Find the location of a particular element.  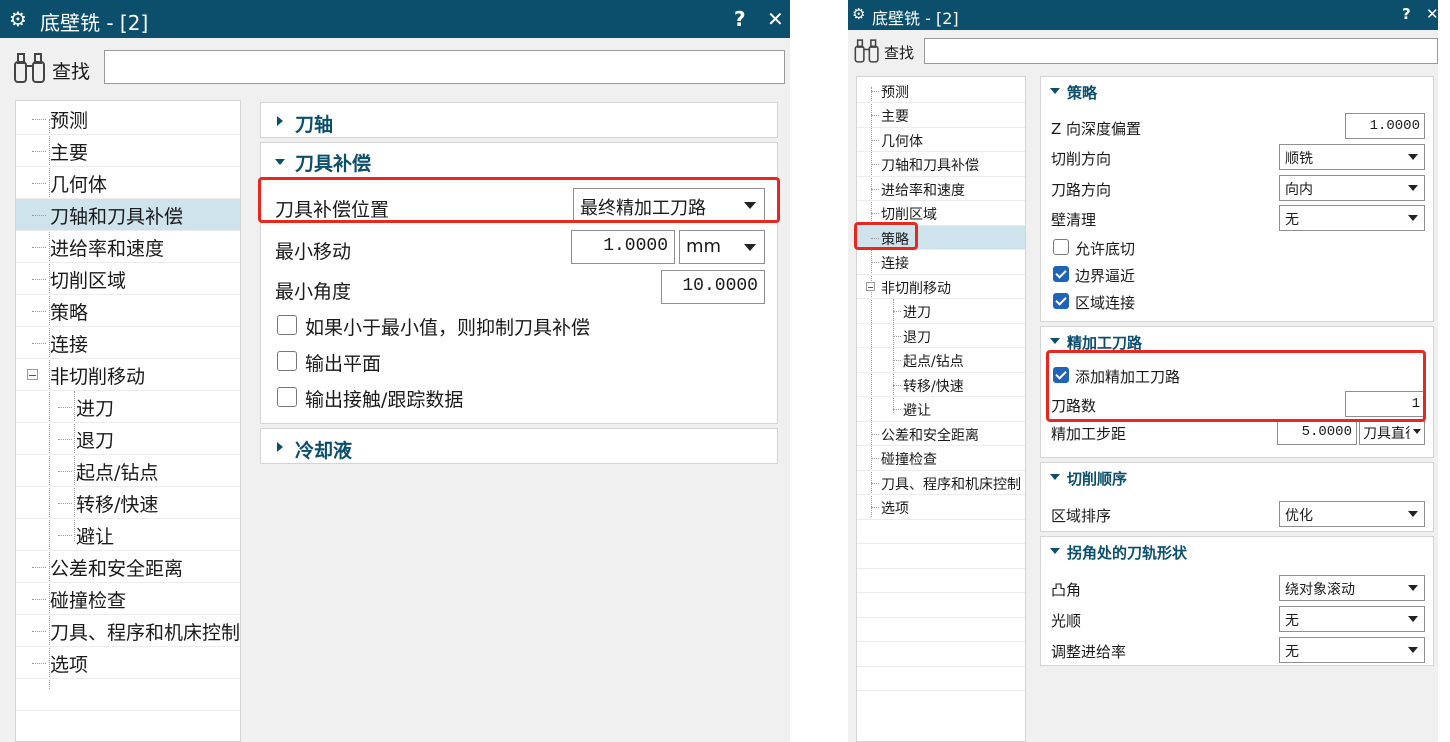

tree-item-cut-area: 切削区域 is located at coordinates (128, 279).